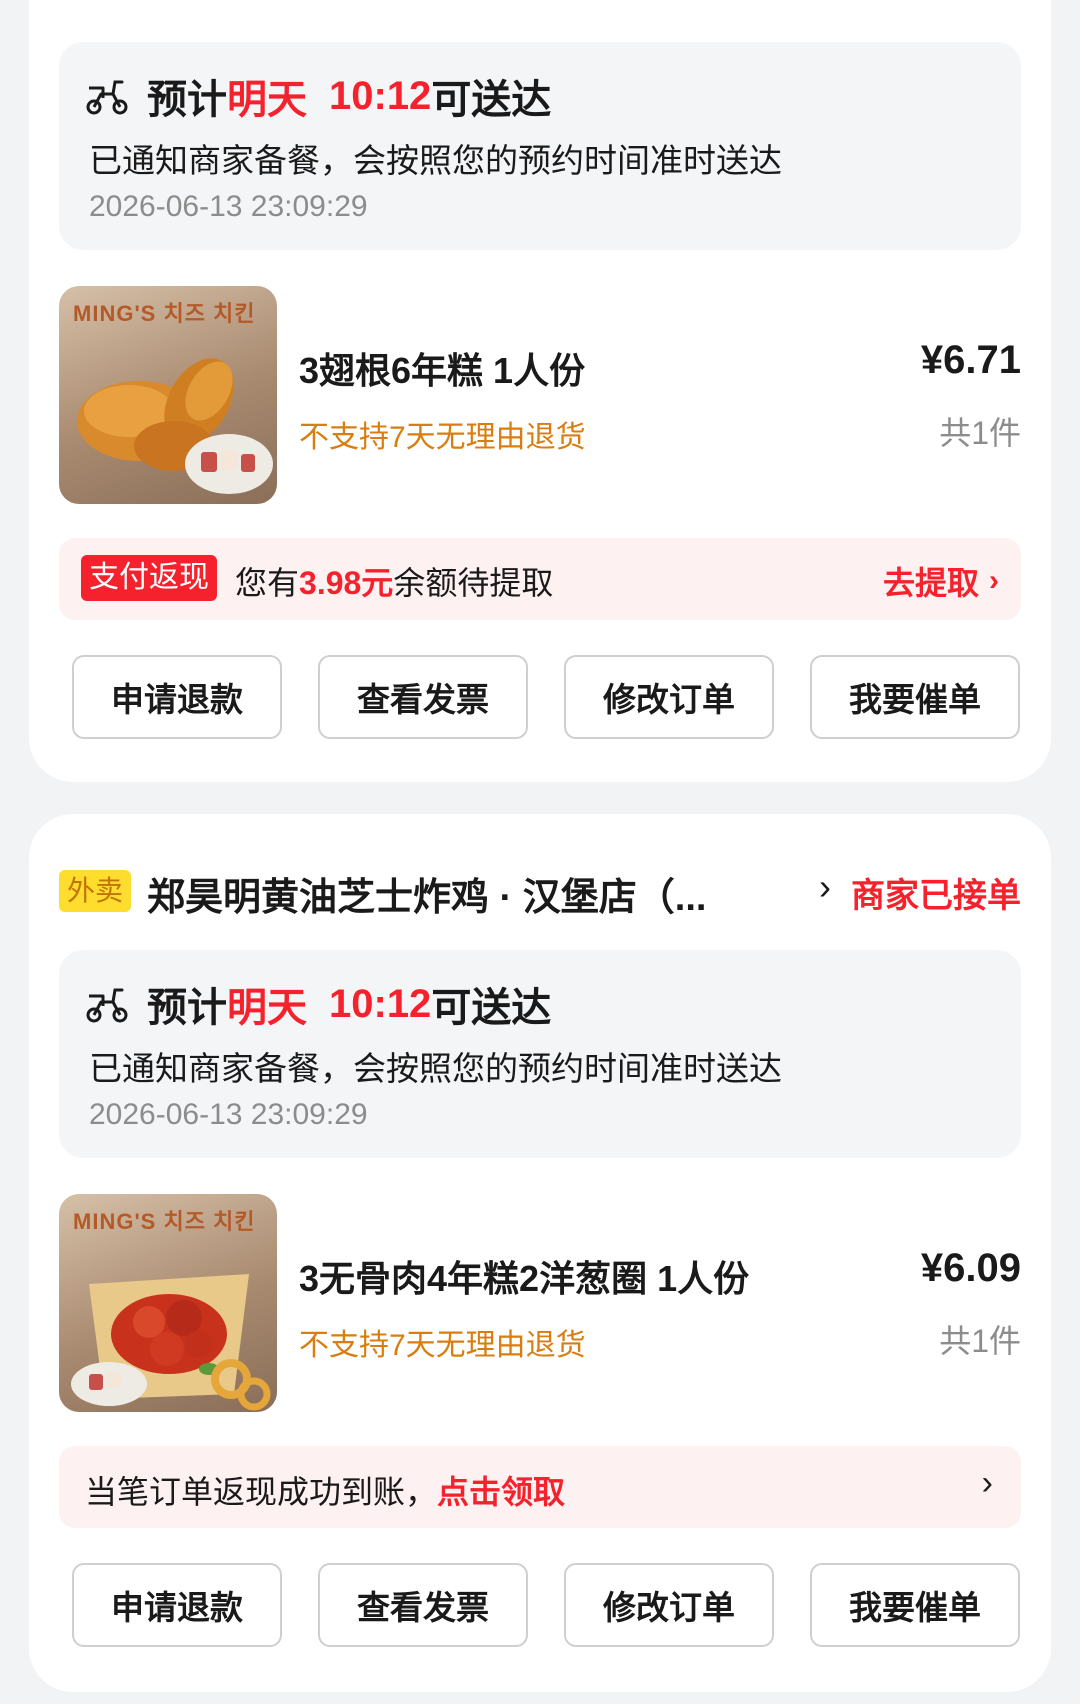  I want to click on item-price: ¥6.71, so click(970, 360).